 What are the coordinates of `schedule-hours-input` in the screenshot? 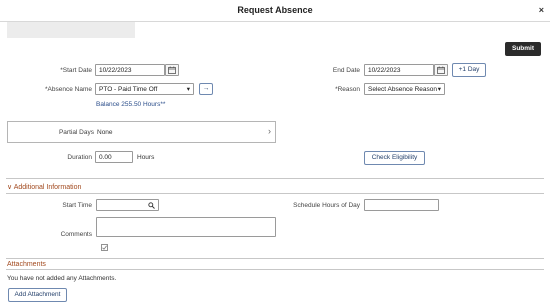 It's located at (401, 205).